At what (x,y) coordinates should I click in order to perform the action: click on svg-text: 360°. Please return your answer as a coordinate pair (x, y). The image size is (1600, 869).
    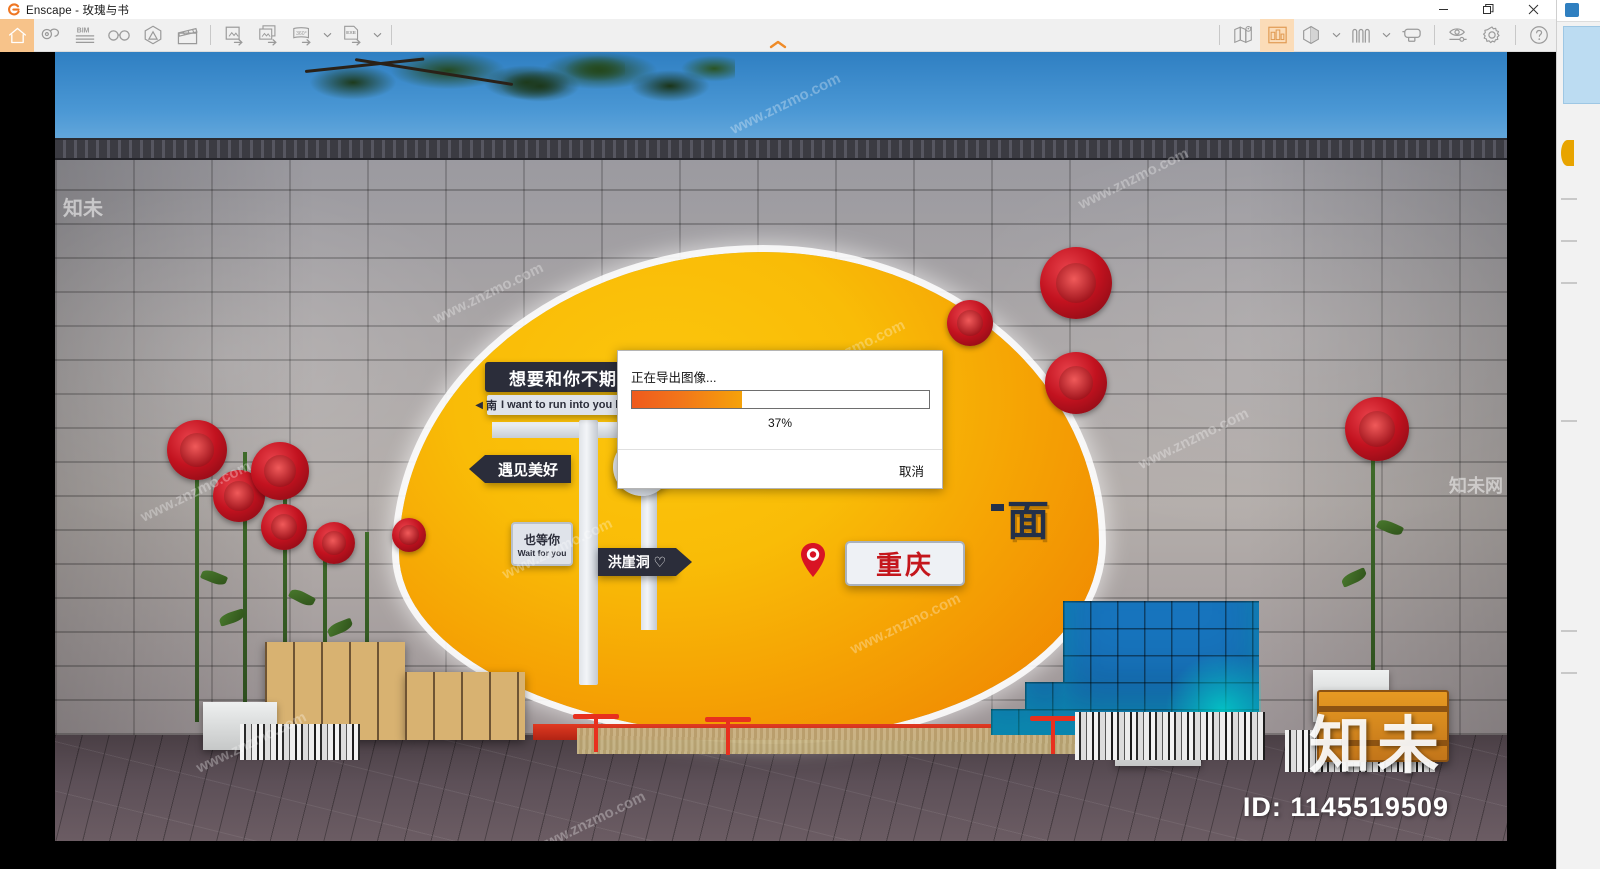
    Looking at the image, I should click on (301, 34).